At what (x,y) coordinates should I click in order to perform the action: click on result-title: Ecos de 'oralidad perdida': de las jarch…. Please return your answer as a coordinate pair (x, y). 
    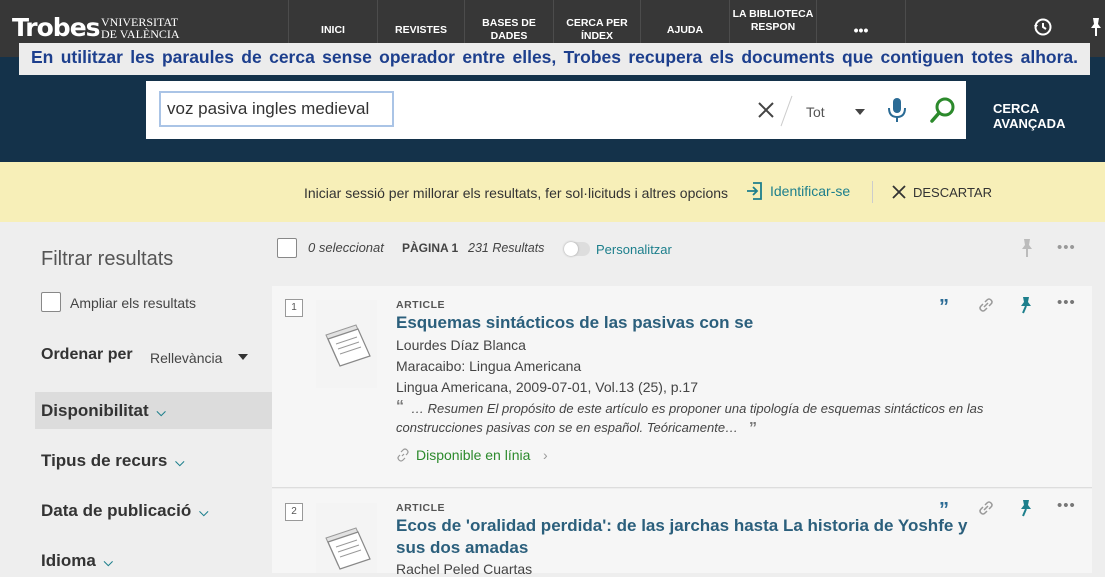
    Looking at the image, I should click on (681, 526).